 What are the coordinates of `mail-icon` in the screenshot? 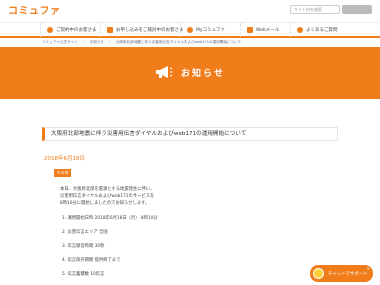 It's located at (250, 30).